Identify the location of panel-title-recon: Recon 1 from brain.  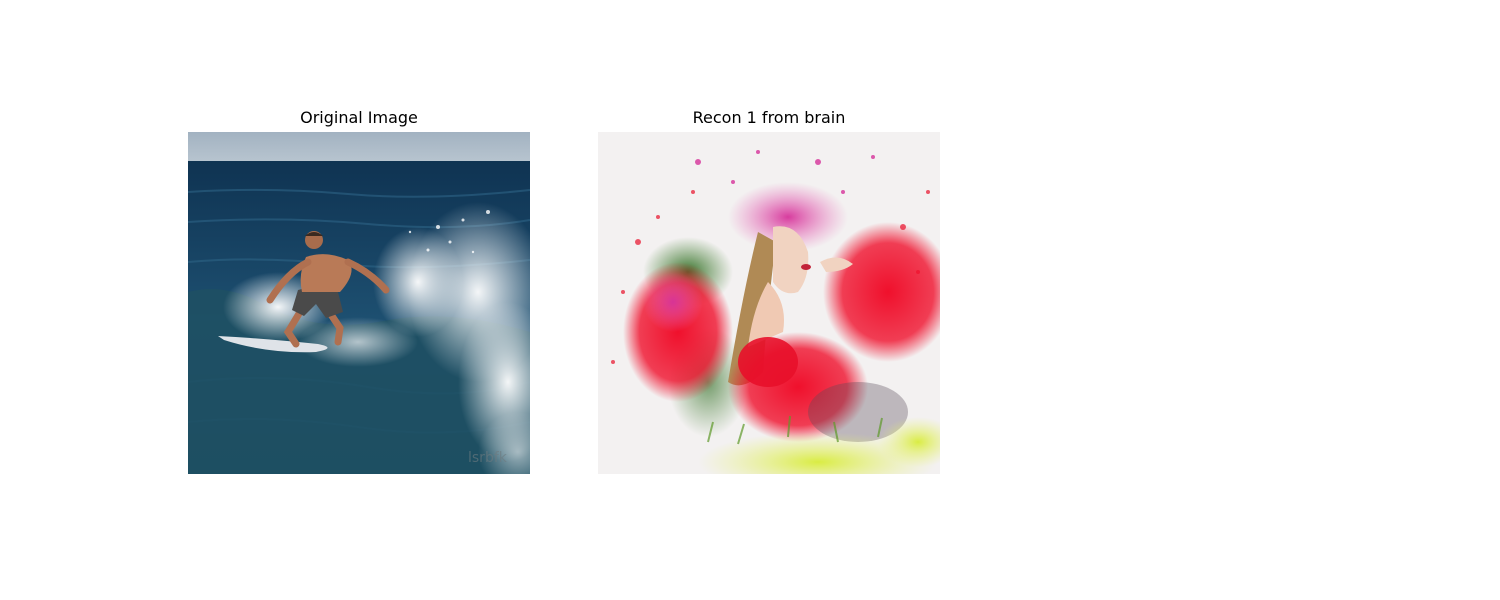
(769, 117).